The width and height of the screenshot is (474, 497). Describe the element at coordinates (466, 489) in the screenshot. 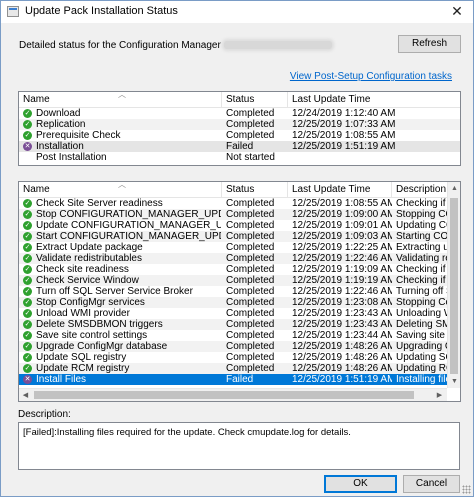

I see `resize-grip-icon` at that location.